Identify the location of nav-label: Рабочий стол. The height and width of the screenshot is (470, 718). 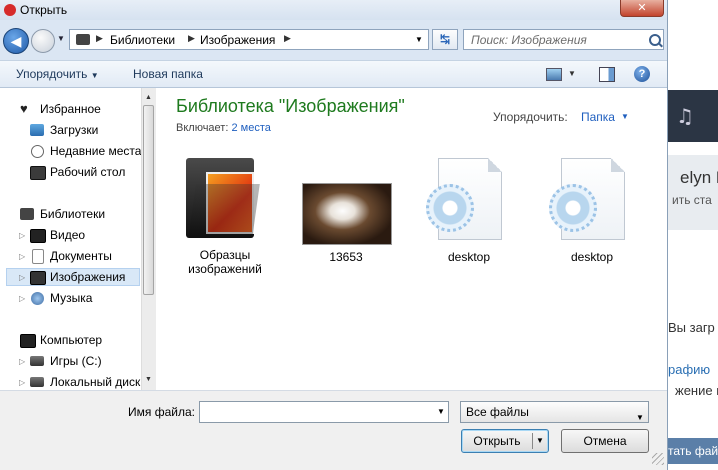
(88, 172).